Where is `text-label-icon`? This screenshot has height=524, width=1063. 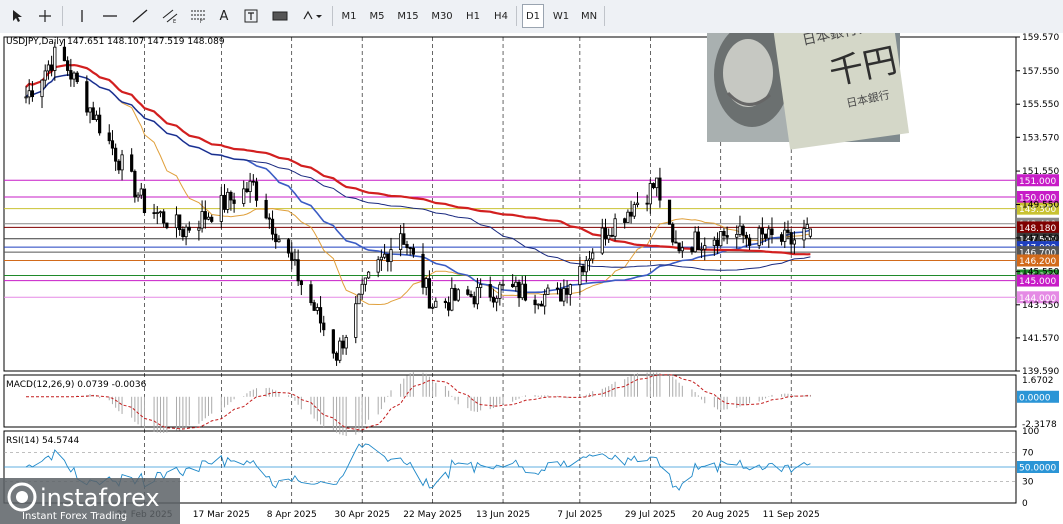 text-label-icon is located at coordinates (251, 16).